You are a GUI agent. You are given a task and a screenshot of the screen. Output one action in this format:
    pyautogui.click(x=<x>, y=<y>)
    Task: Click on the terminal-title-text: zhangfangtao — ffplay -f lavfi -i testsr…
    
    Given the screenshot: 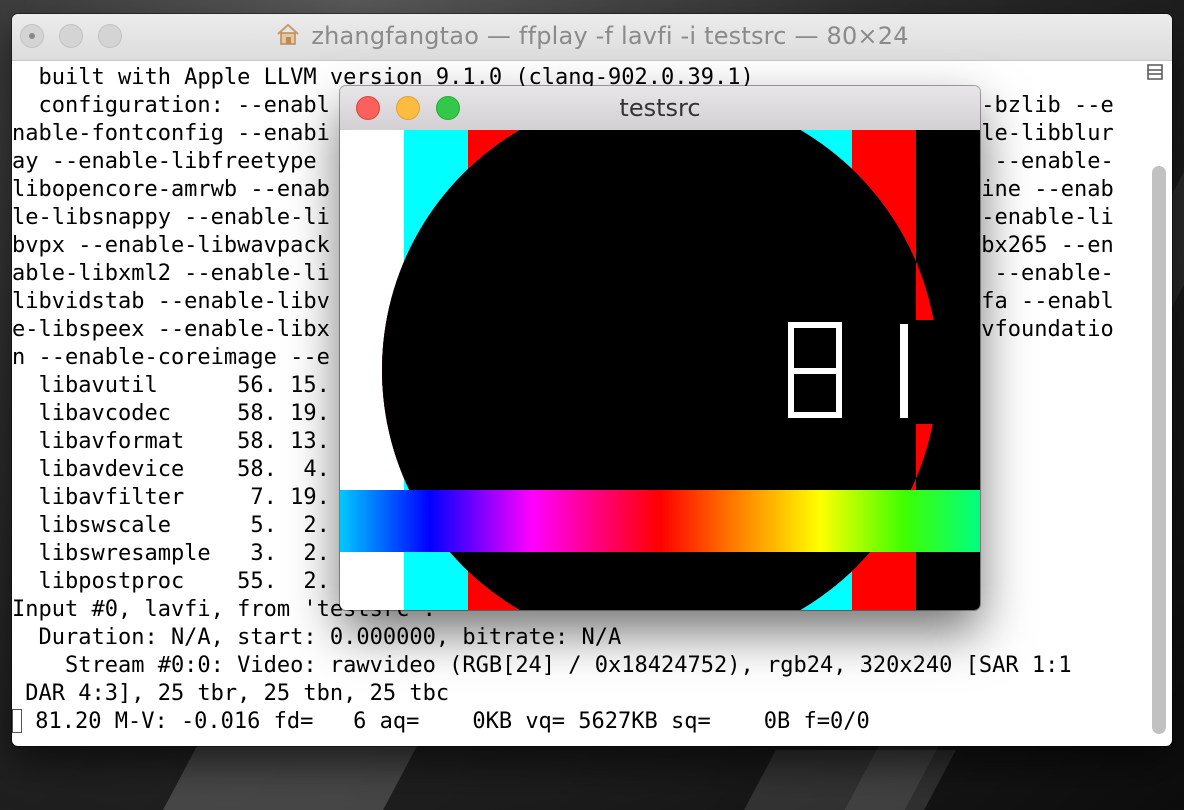 What is the action you would take?
    pyautogui.click(x=610, y=36)
    